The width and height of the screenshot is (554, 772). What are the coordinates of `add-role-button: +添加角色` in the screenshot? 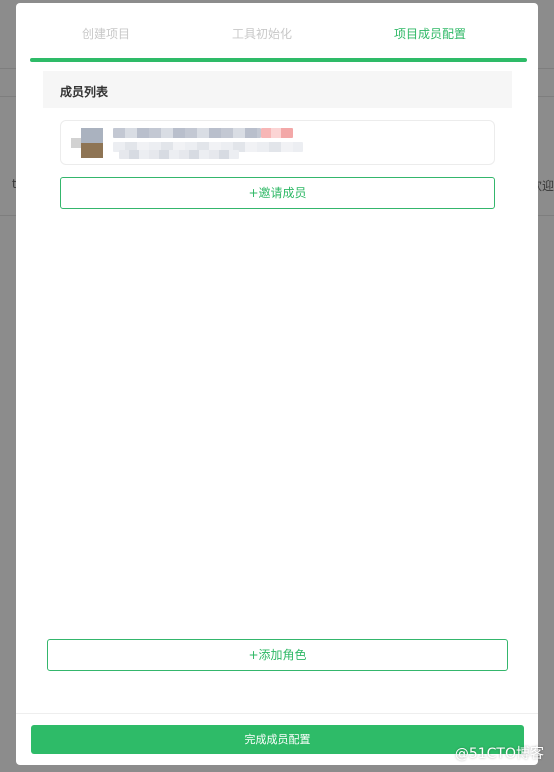 It's located at (277, 655).